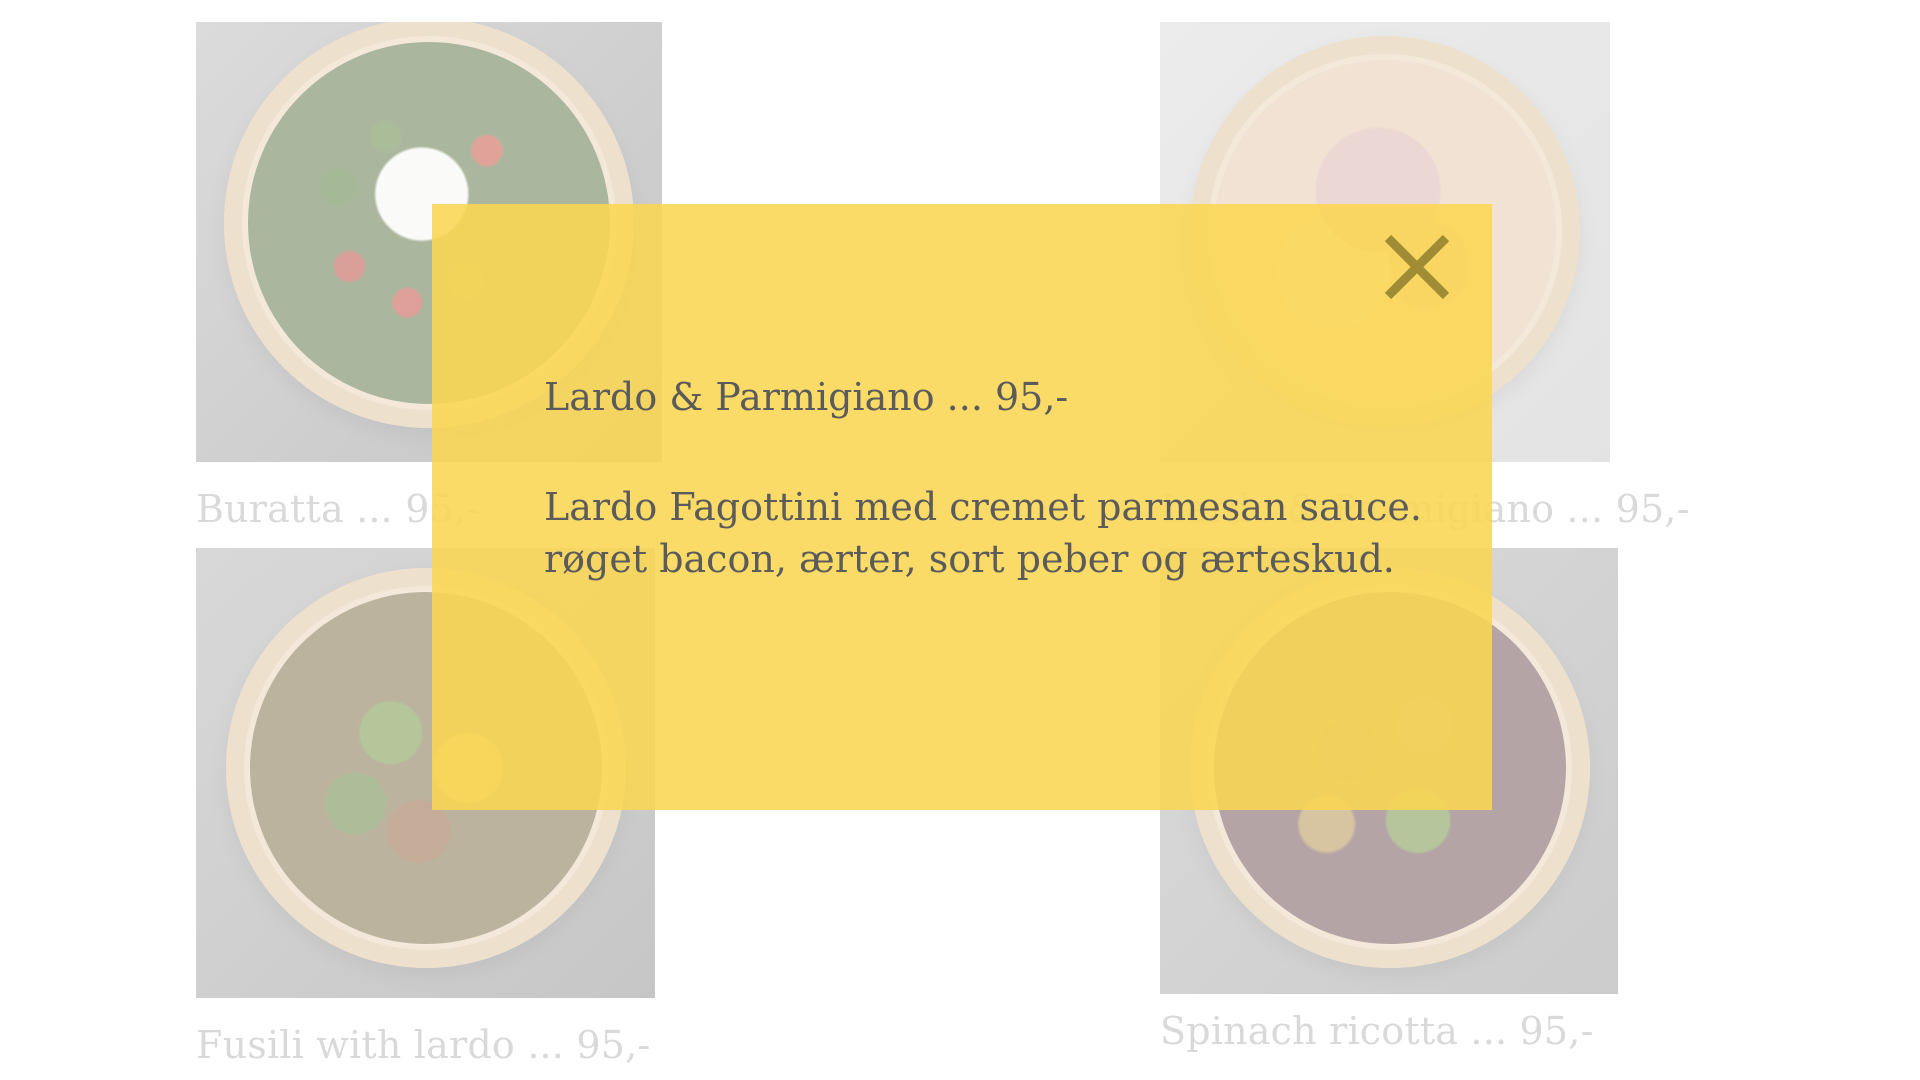  I want to click on modal-title: Lardo & Parmigiano ... 95,-, so click(806, 397).